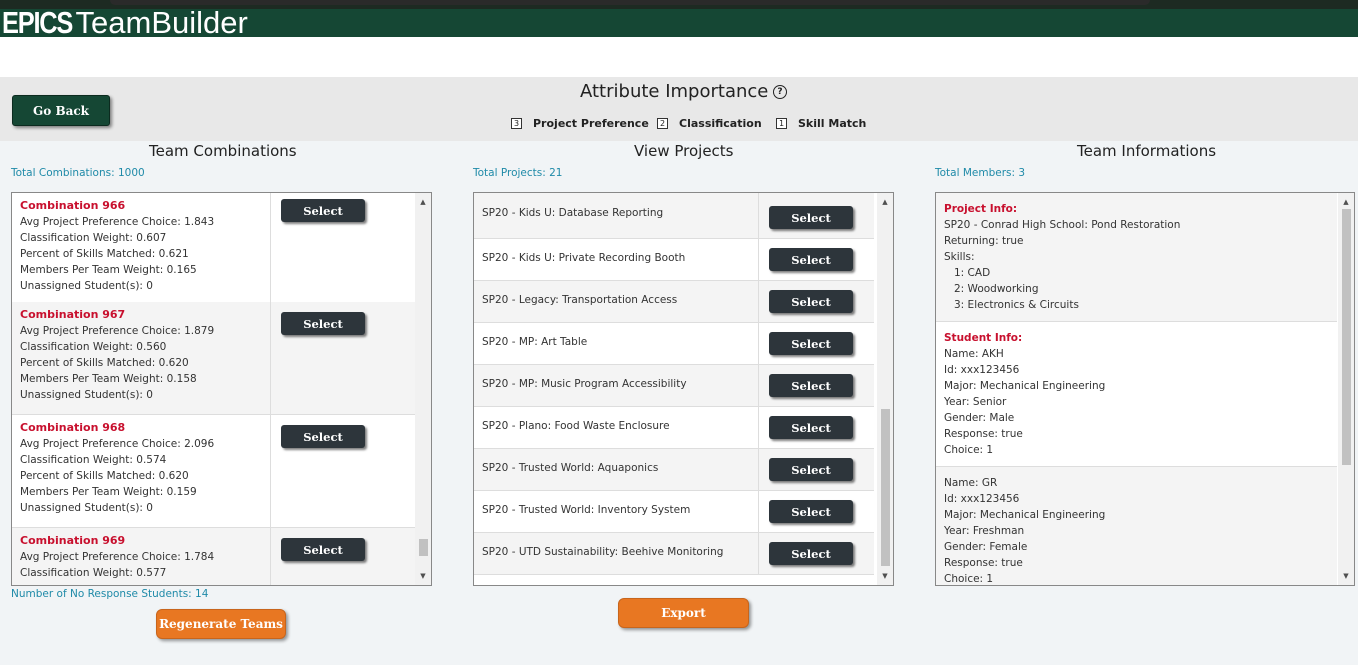 The width and height of the screenshot is (1358, 665). I want to click on attribute-importance-title: Attribute Importance, so click(674, 91).